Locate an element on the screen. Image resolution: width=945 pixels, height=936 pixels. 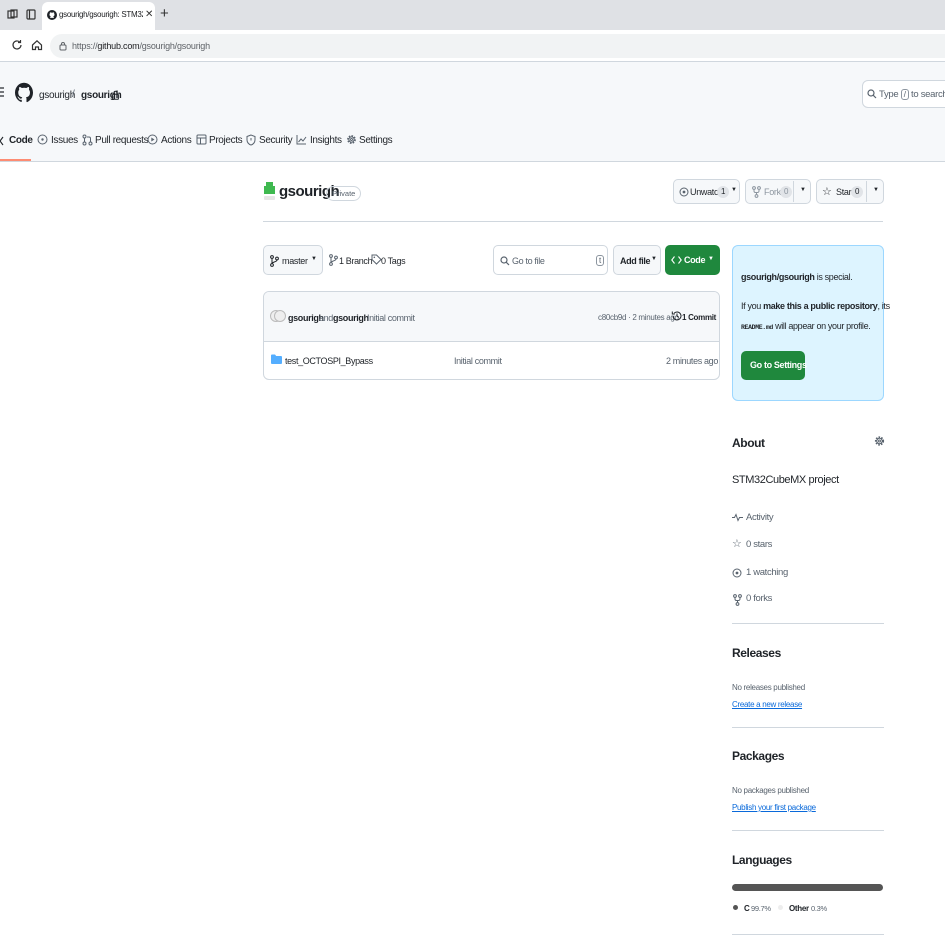
branch-icon is located at coordinates (274, 261).